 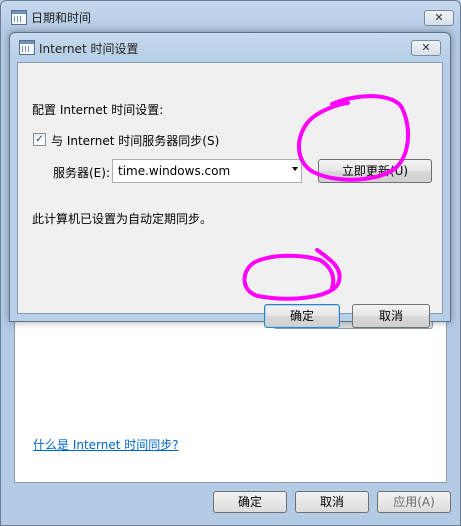 I want to click on server-combobox: time.windows.com, so click(x=207, y=171).